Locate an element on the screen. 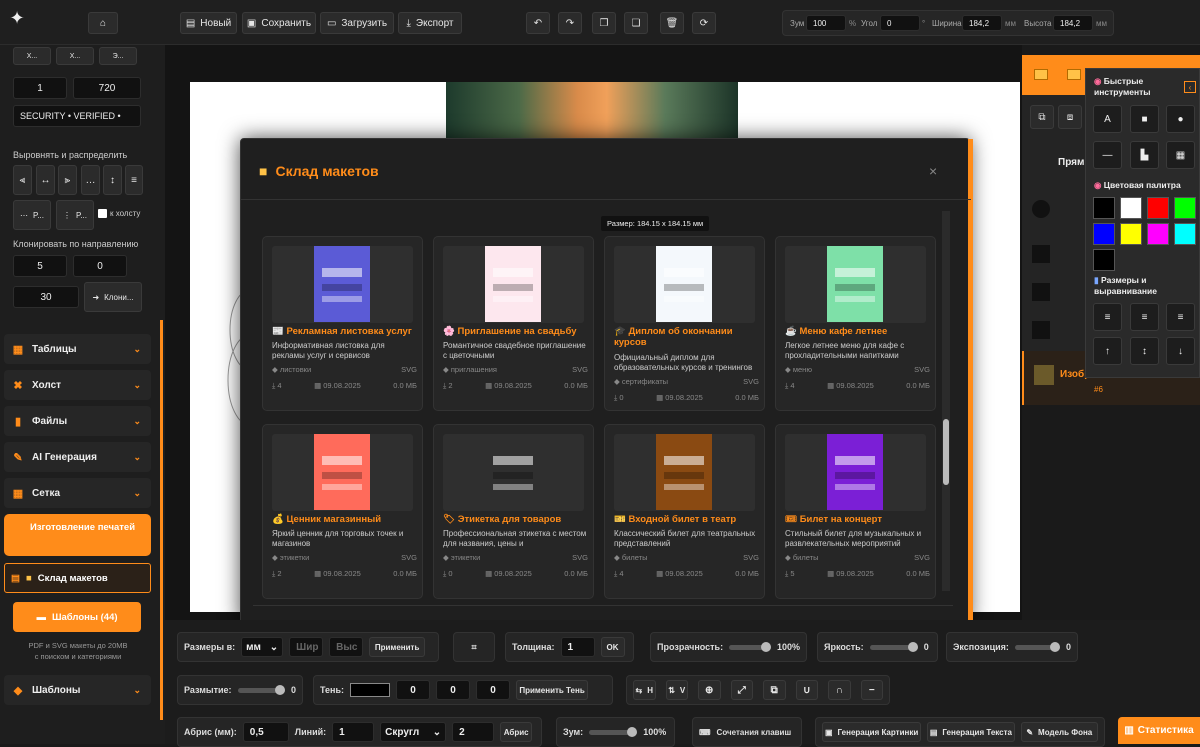 The image size is (1200, 747). section-tables: ▦ Таблицы ⌄ is located at coordinates (77, 349).